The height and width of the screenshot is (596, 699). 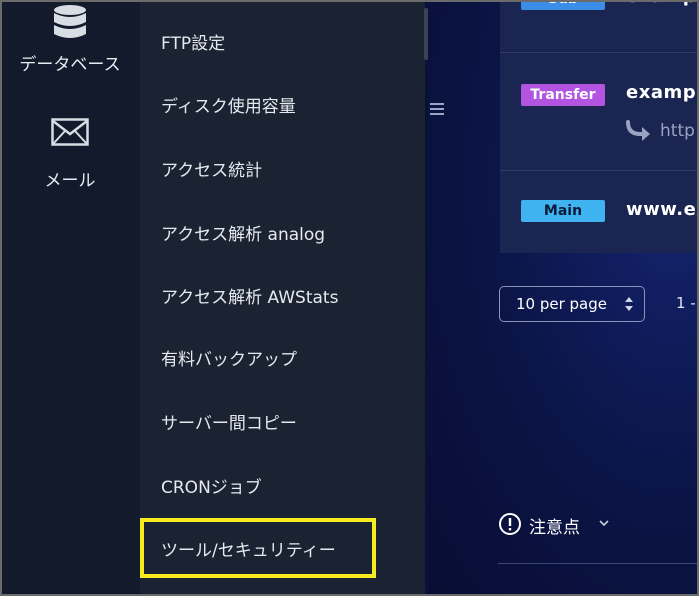 I want to click on submenu-item-access-stats: アクセス統計, so click(x=211, y=171).